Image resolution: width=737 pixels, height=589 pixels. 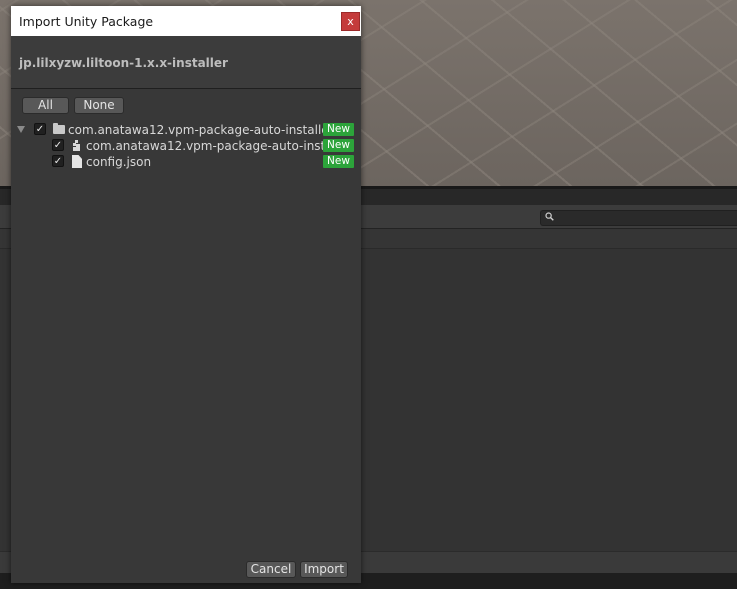 I want to click on dialog-header: jp.lilxyzw.liltoon-1.x.x-installer, so click(x=186, y=62).